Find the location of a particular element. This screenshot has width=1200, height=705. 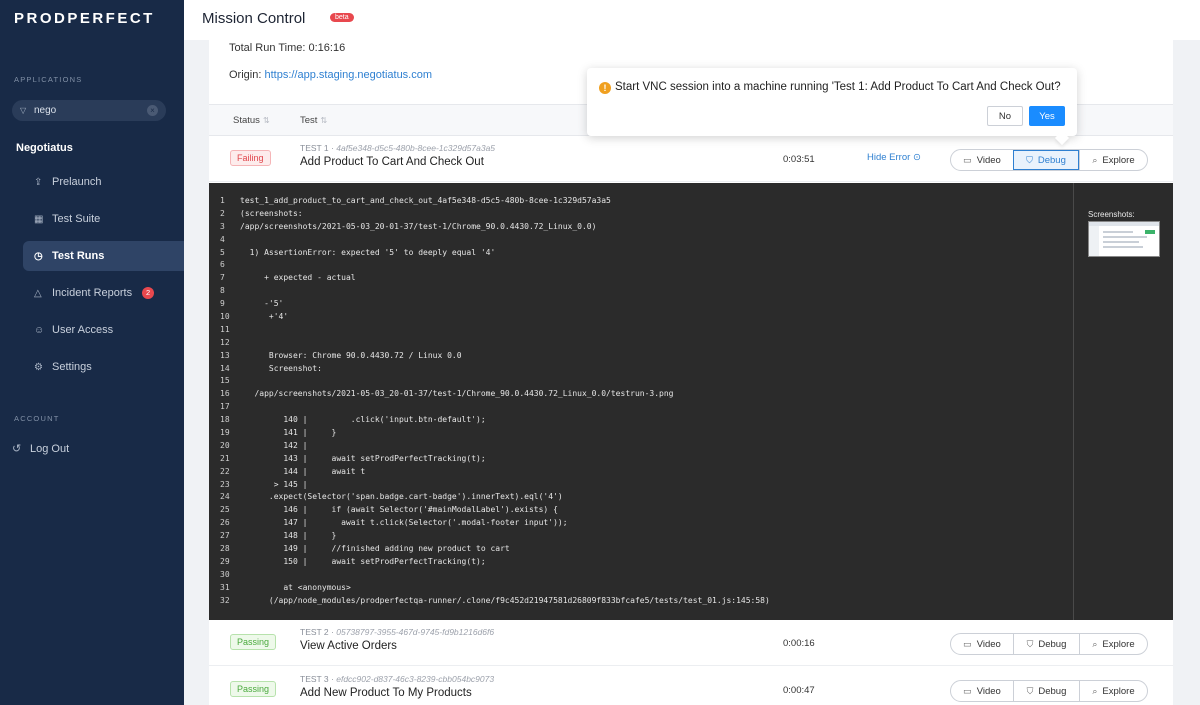

sidebar-item-incident-reports: △ Incident Reports 2 is located at coordinates (103, 293).